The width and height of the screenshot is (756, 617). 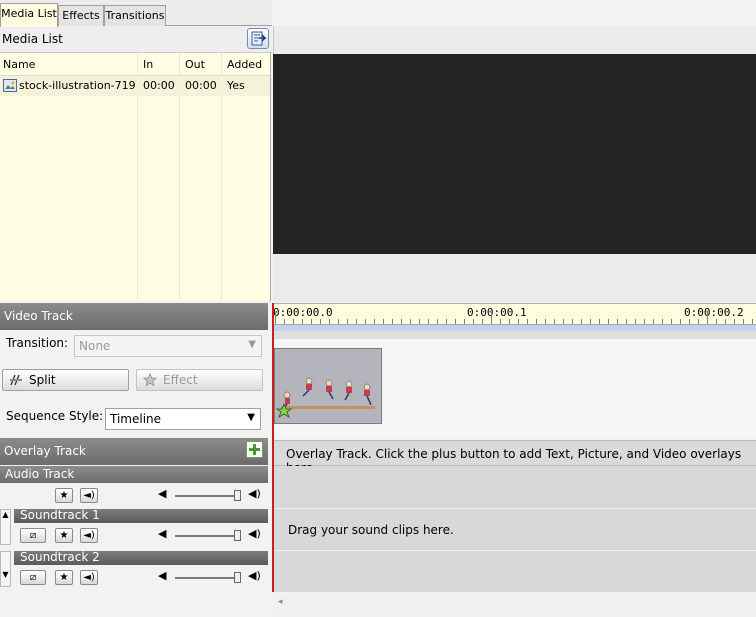 What do you see at coordinates (515, 604) in the screenshot?
I see `timeline-horizontal-scrollbar: ◂` at bounding box center [515, 604].